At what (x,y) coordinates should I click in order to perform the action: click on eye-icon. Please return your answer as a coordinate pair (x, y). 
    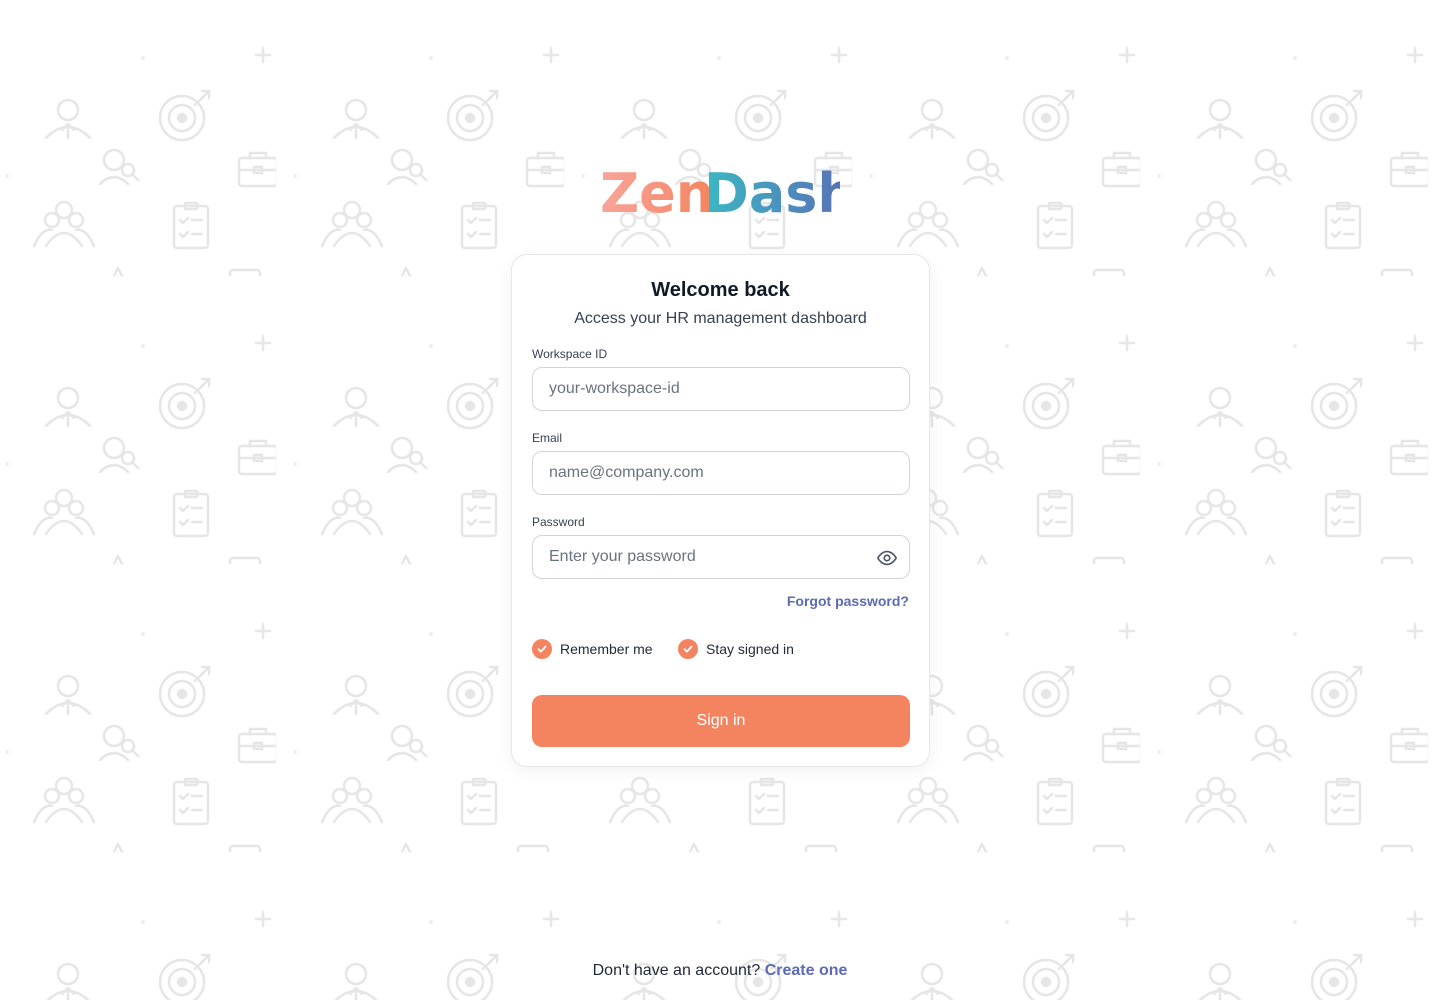
    Looking at the image, I should click on (887, 558).